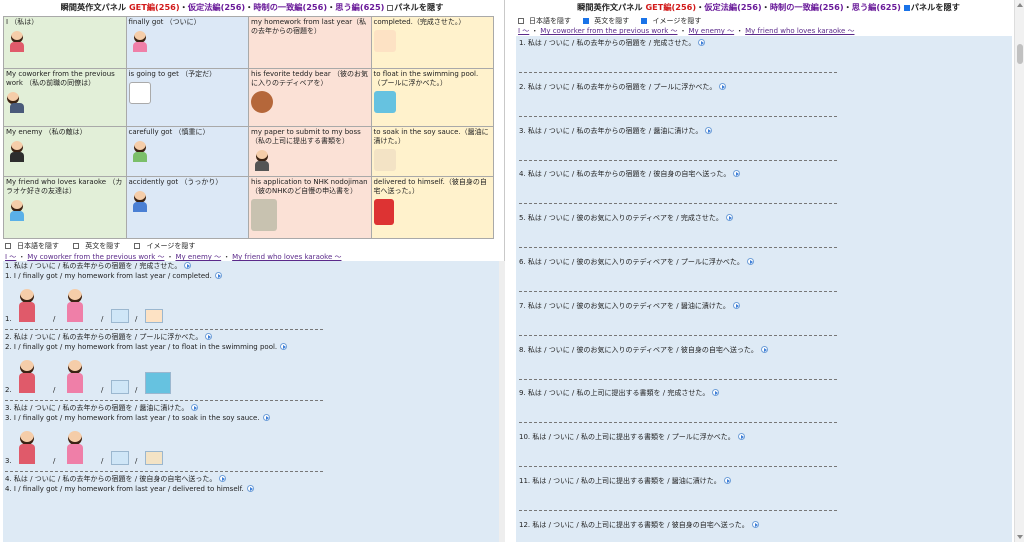 The image size is (1024, 542). What do you see at coordinates (187, 151) in the screenshot?
I see `grid-cell-verb: carefully got （慎重に）` at bounding box center [187, 151].